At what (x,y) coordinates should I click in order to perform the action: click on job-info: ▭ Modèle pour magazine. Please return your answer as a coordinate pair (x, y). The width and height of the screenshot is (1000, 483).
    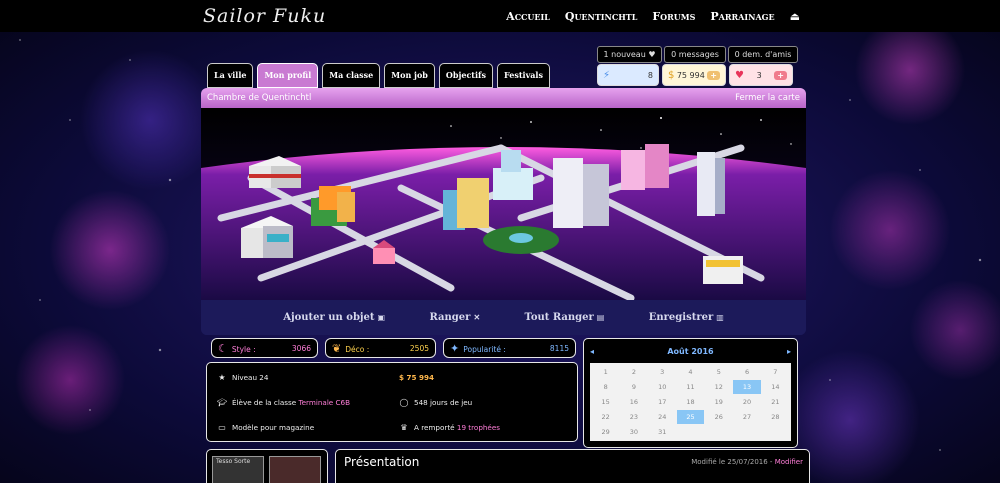
    Looking at the image, I should click on (266, 427).